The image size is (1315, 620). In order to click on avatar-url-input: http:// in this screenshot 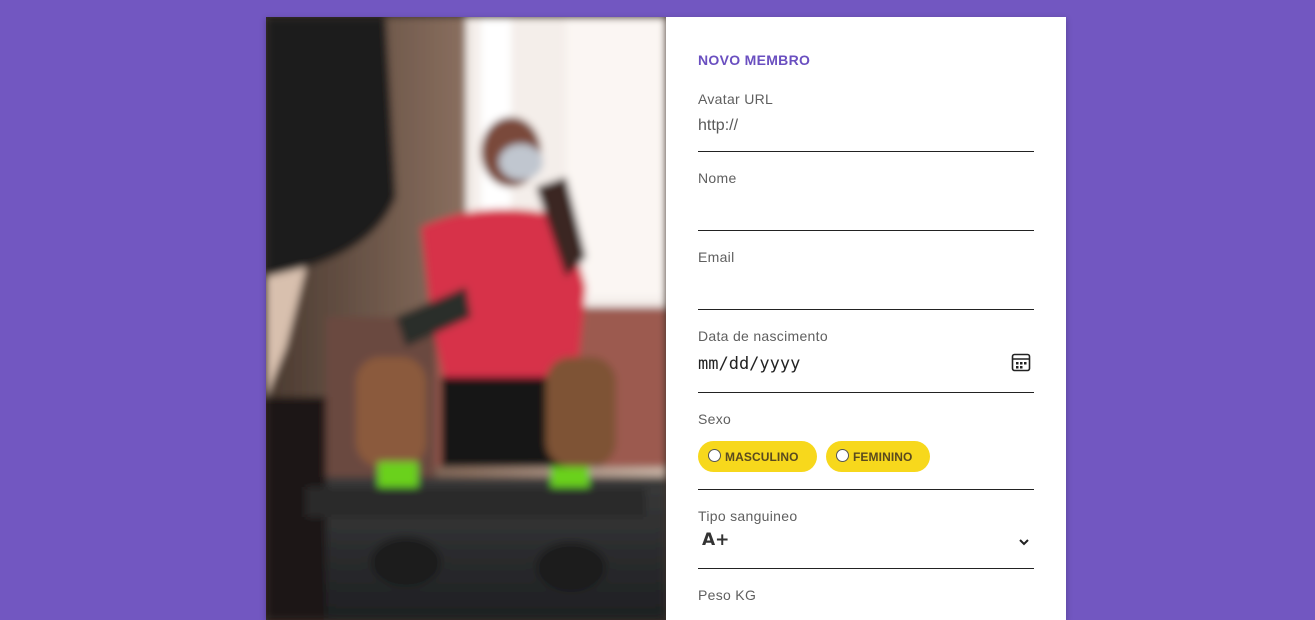, I will do `click(718, 126)`.